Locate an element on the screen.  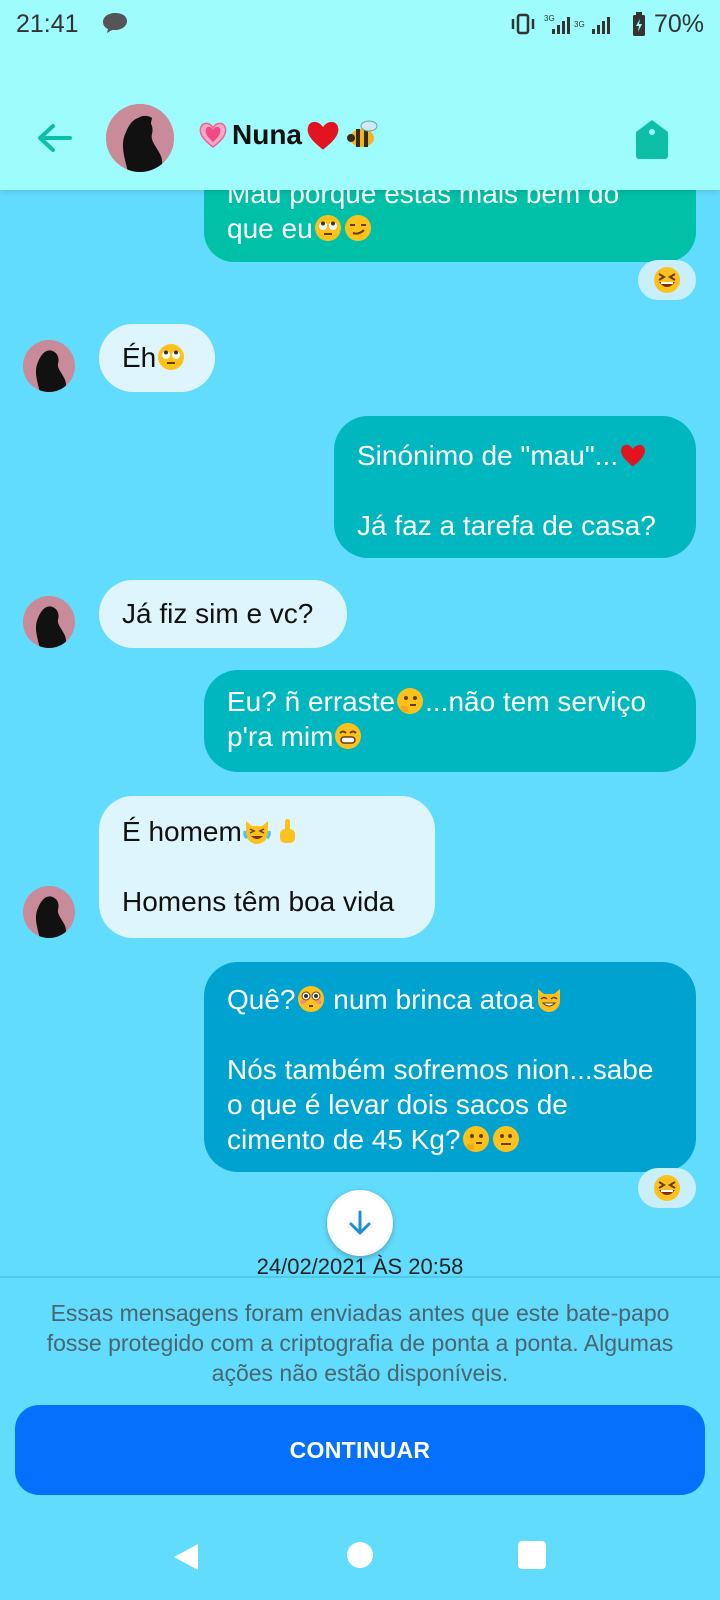
message-text-part2: num brinca atoa is located at coordinates (430, 999).